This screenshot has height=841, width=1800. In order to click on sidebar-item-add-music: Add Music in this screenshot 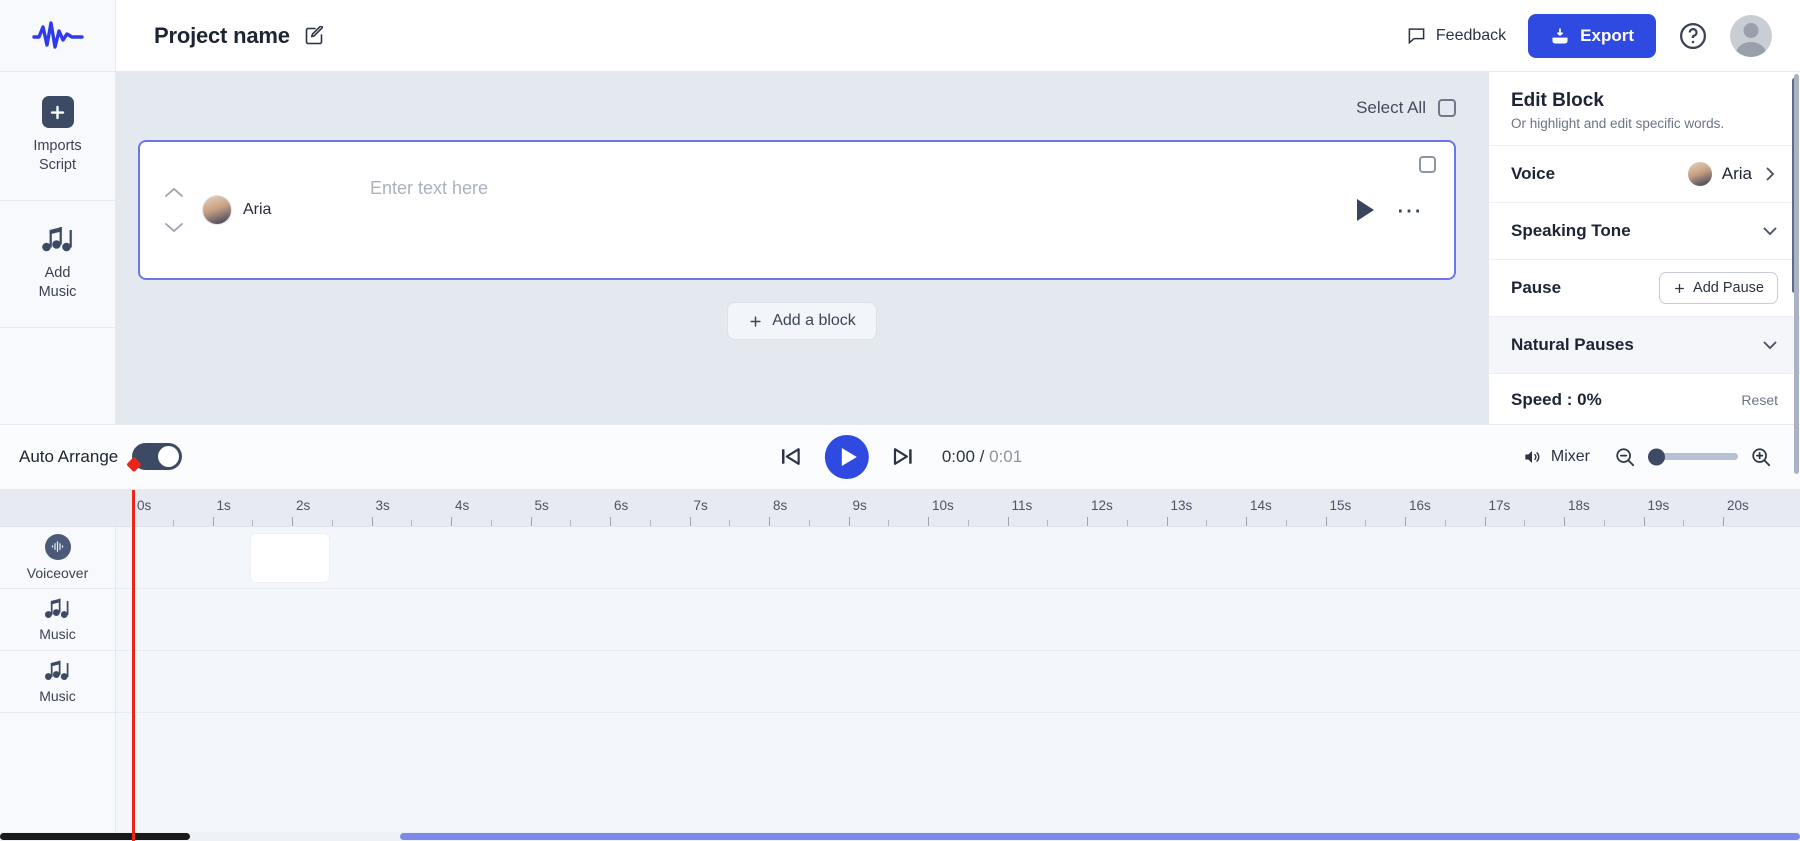, I will do `click(57, 265)`.